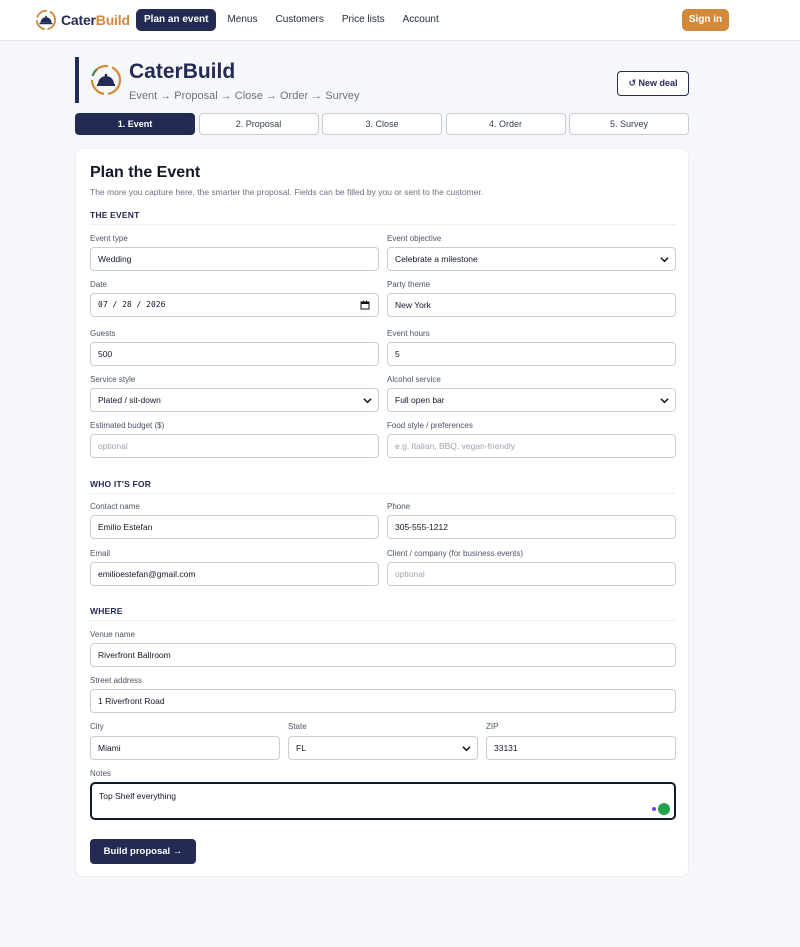 The image size is (800, 947). What do you see at coordinates (129, 400) in the screenshot?
I see `service-style-value: Plated / sit-down` at bounding box center [129, 400].